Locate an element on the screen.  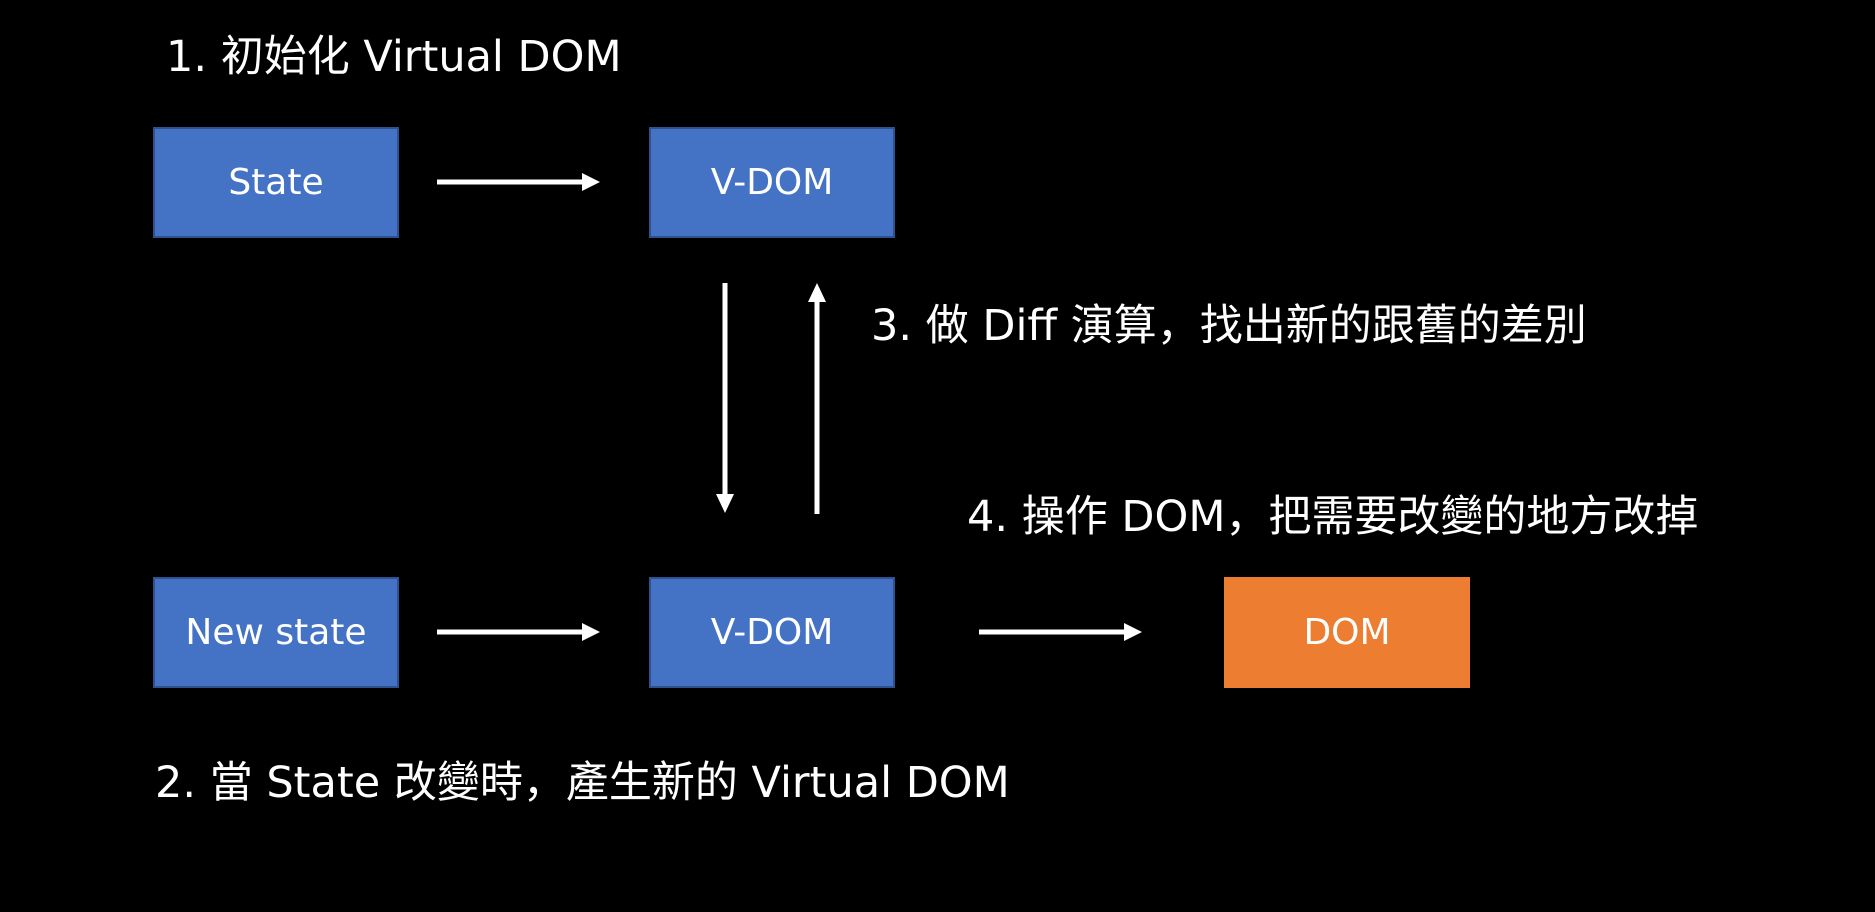
arrow-down-vdom is located at coordinates (725, 398).